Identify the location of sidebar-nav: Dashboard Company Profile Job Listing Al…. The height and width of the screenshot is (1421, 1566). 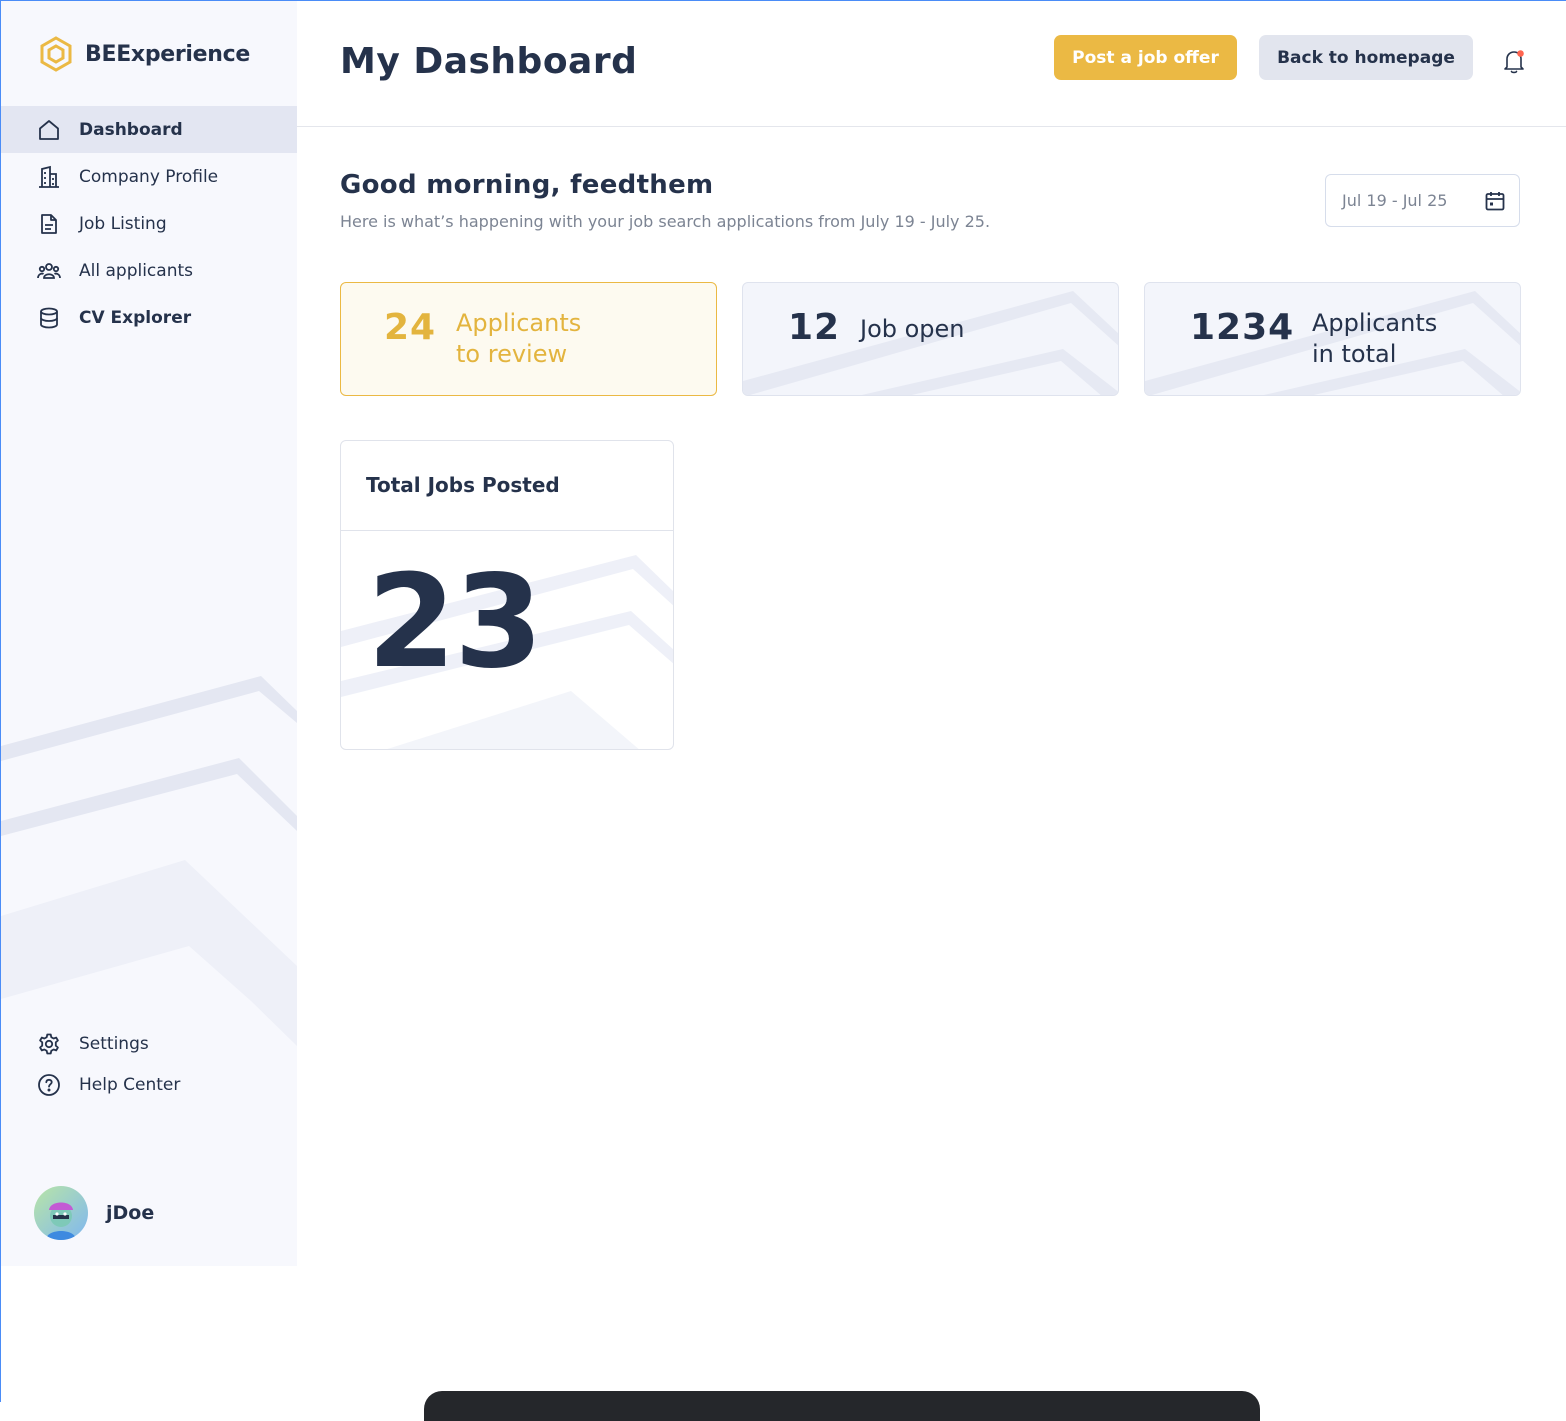
(149, 223).